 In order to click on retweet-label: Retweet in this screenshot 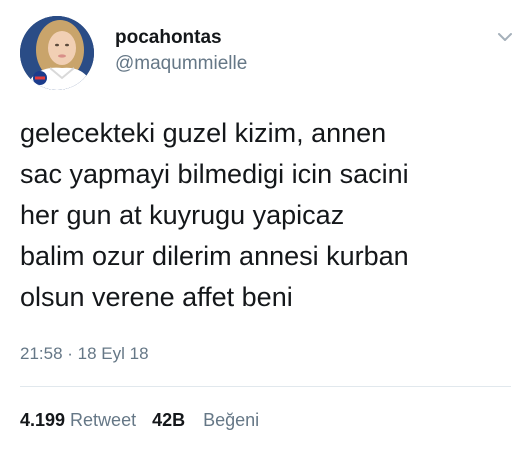, I will do `click(103, 420)`.